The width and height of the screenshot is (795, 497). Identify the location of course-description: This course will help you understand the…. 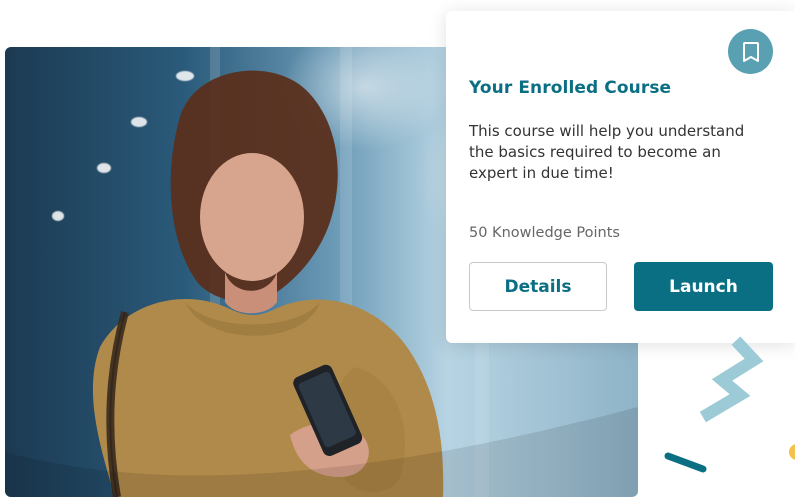
(607, 152).